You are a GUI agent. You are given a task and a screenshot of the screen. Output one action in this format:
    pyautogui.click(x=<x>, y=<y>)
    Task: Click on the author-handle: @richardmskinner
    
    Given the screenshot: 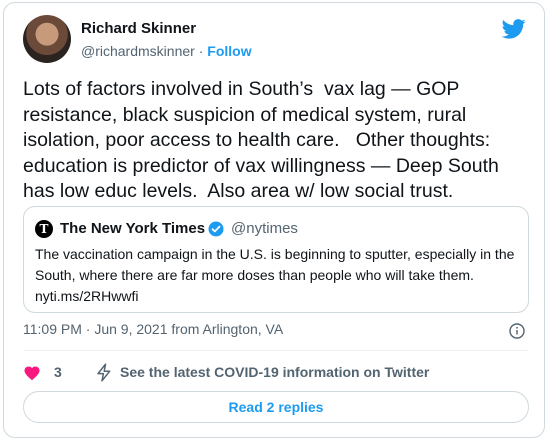 What is the action you would take?
    pyautogui.click(x=138, y=51)
    